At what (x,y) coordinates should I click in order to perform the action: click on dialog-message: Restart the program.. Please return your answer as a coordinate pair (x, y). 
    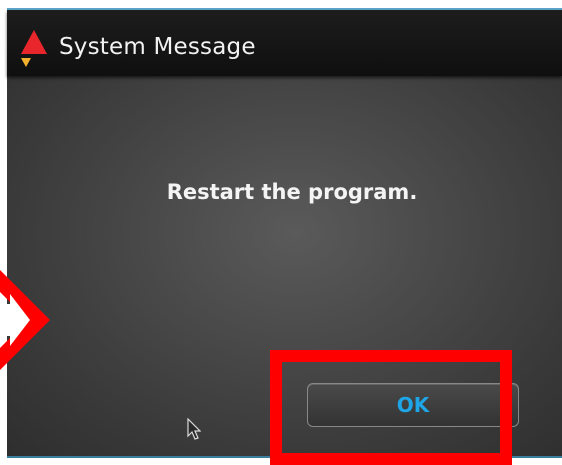
    Looking at the image, I should click on (292, 192).